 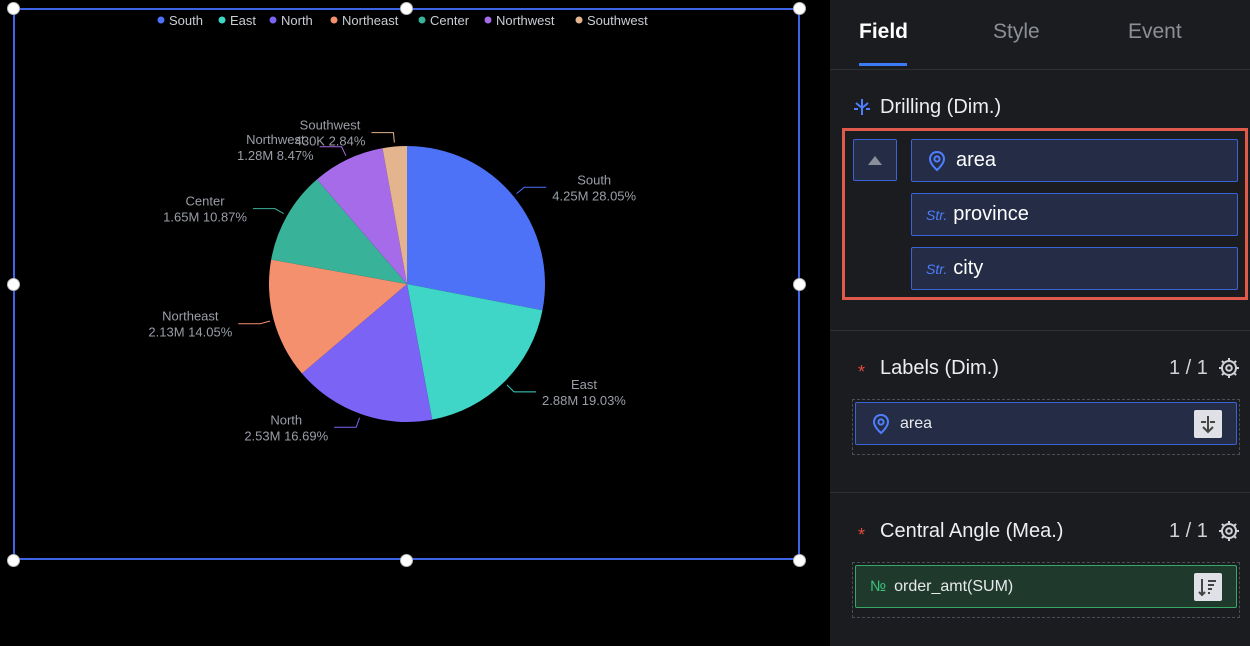 What do you see at coordinates (13, 284) in the screenshot?
I see `resize-handle-middle-left` at bounding box center [13, 284].